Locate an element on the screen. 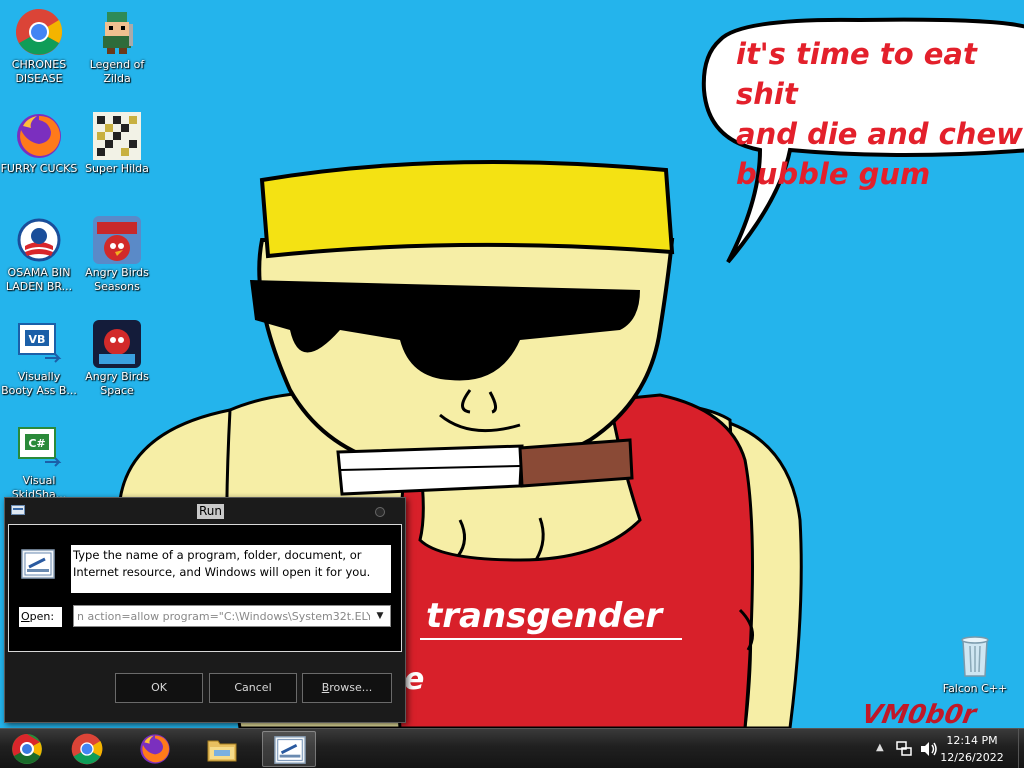 The width and height of the screenshot is (1024, 768). system-tray: ▲ 12:14 PM 12/26/2022 is located at coordinates (944, 748).